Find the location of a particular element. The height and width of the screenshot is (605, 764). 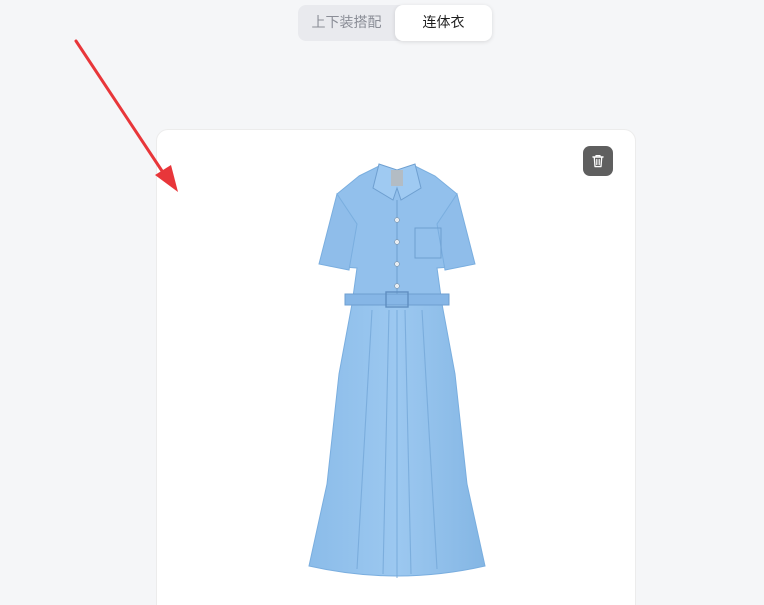

garment-type-toggle: 上下装搭配 连体衣 is located at coordinates (395, 23).